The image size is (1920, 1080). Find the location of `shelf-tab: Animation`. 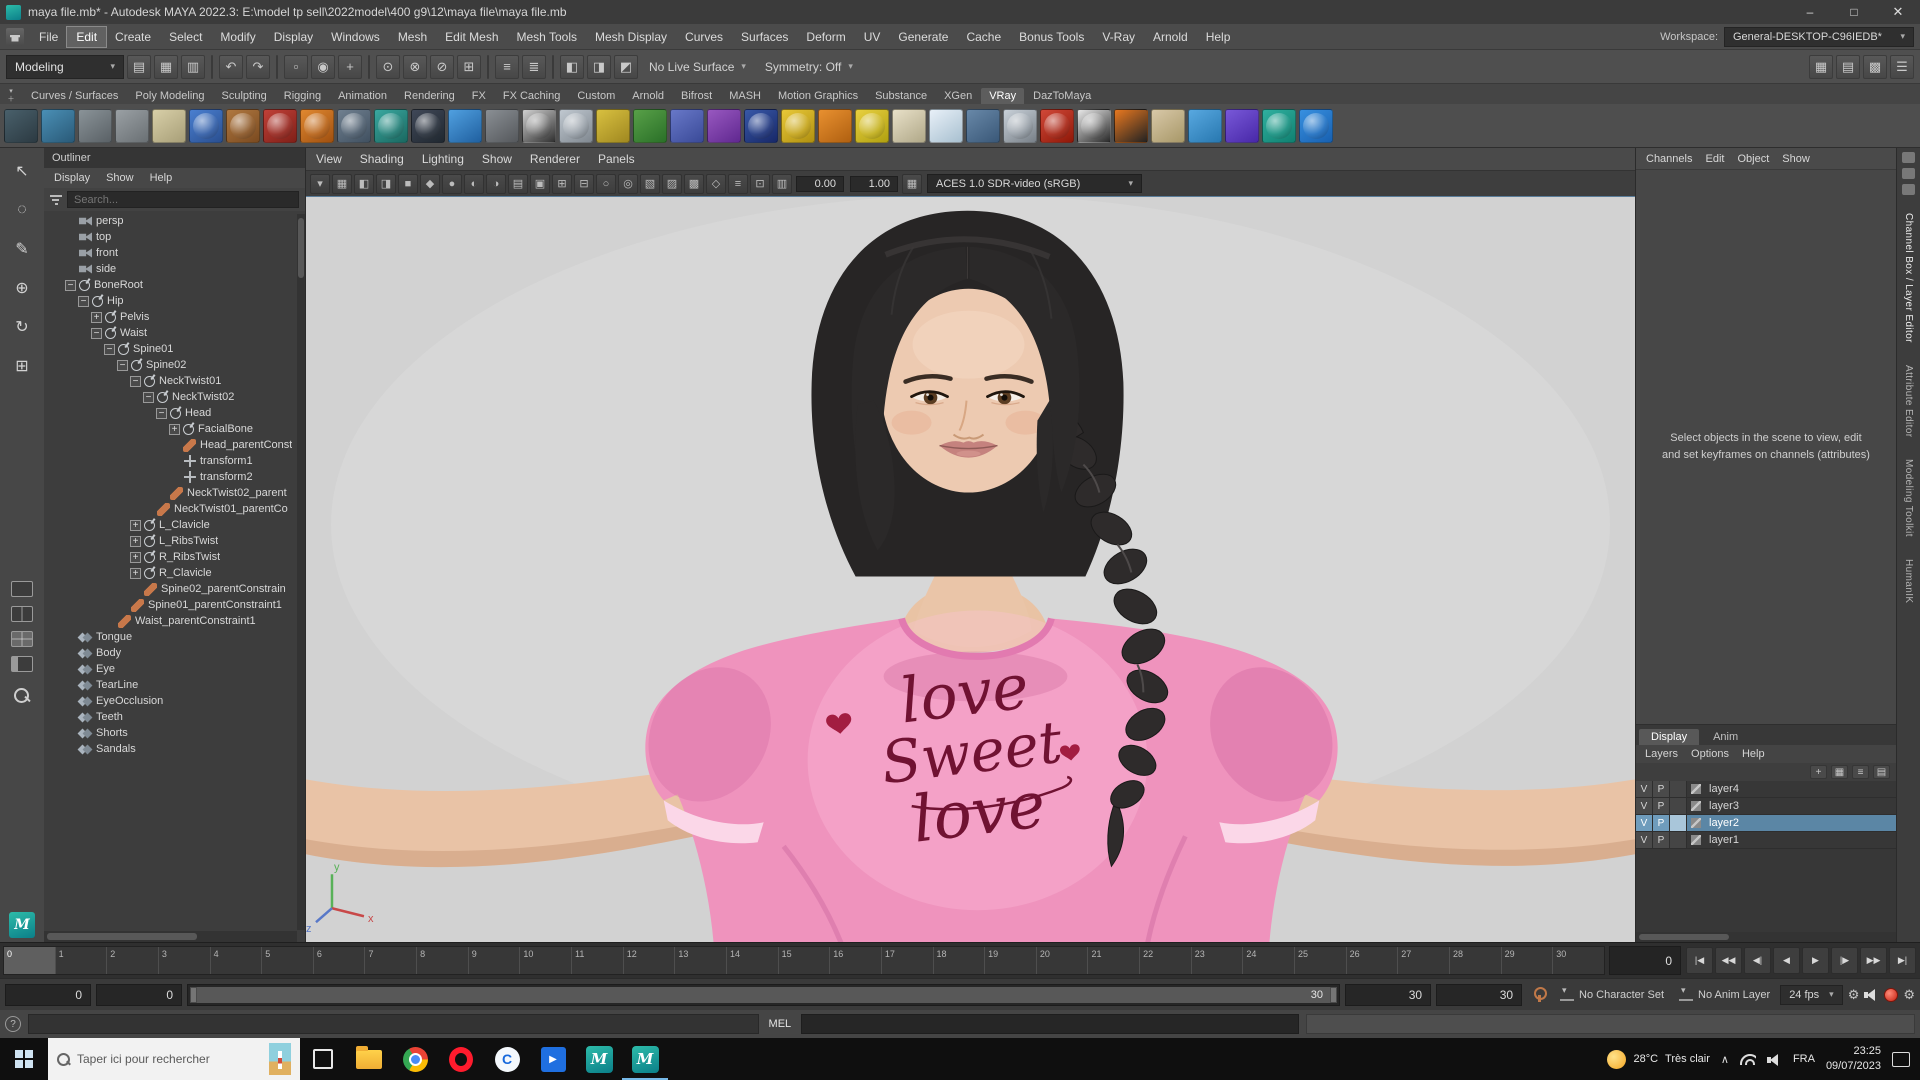

shelf-tab: Animation is located at coordinates (362, 96).